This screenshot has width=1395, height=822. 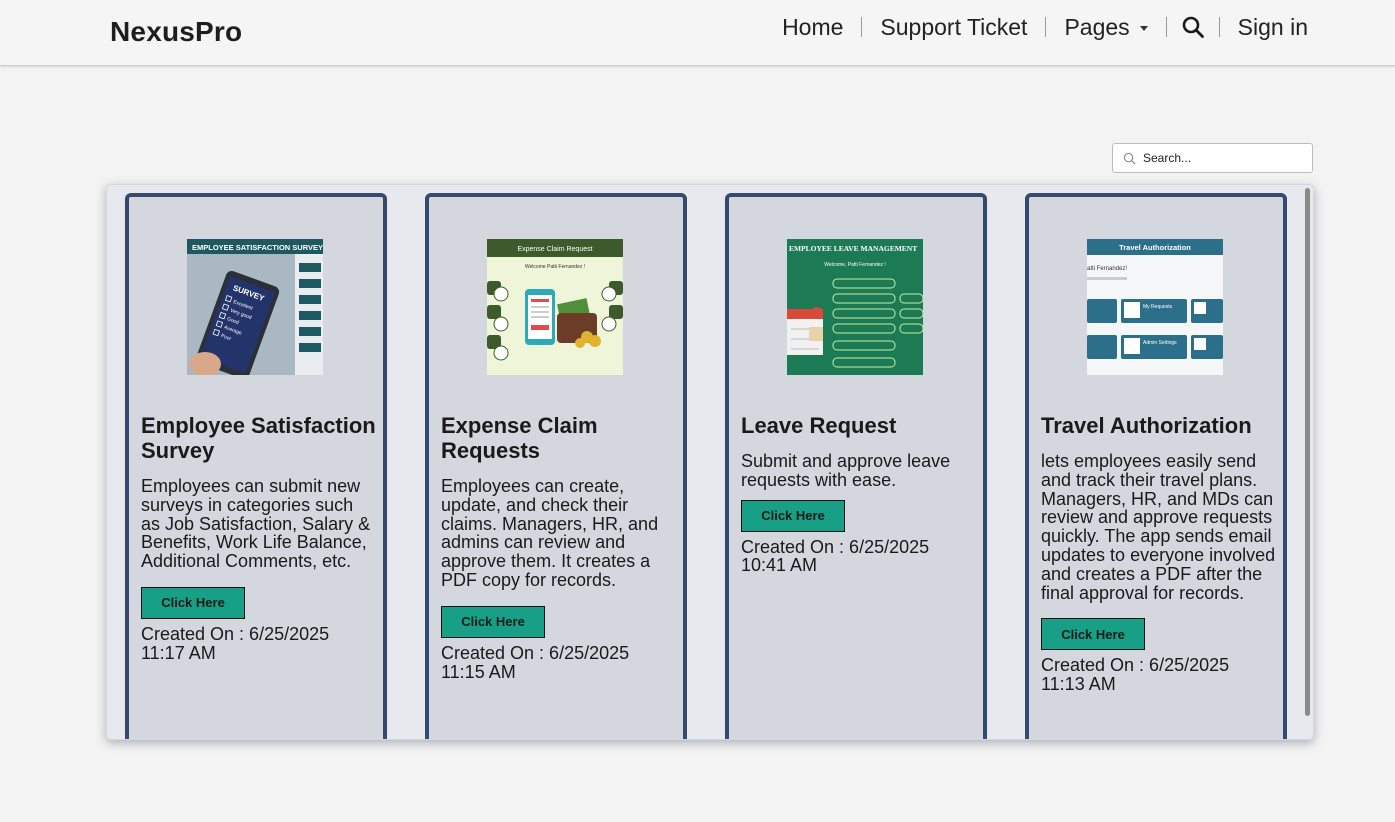 I want to click on nav-home: Home, so click(x=812, y=27).